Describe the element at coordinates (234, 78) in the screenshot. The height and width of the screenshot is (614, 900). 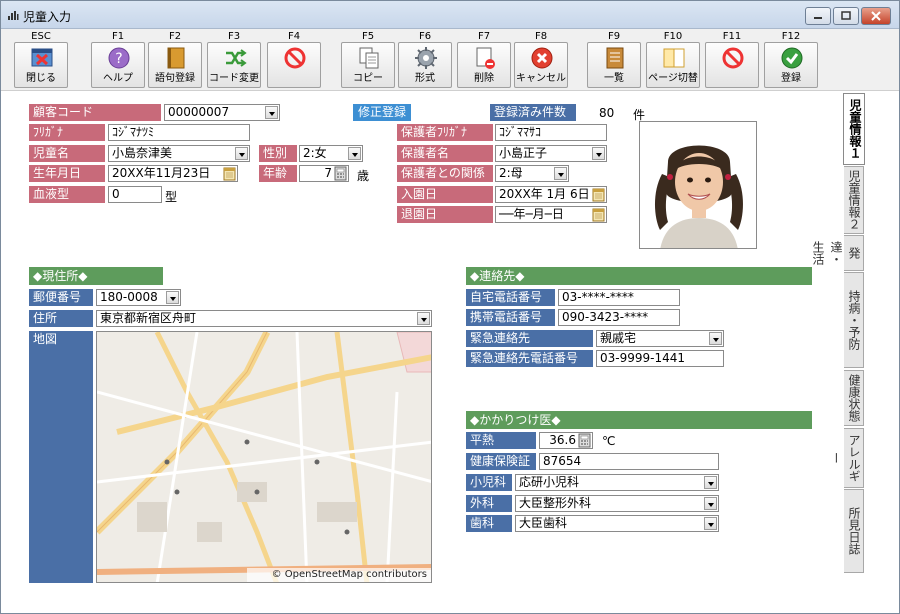
I see `toolbar-button-label: コード変更` at that location.